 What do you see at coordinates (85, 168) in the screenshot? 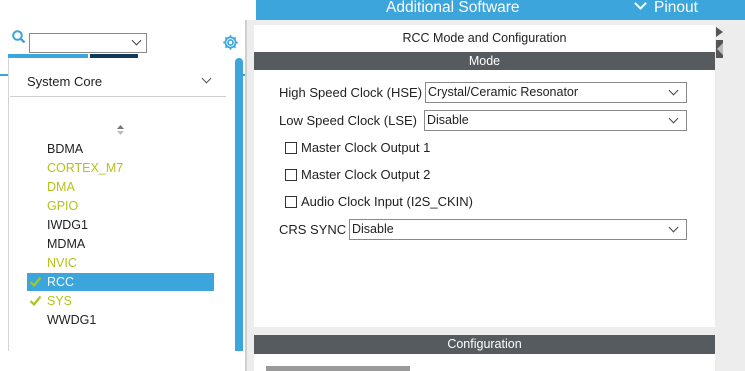
I see `list-item-label: CORTEX_M7` at bounding box center [85, 168].